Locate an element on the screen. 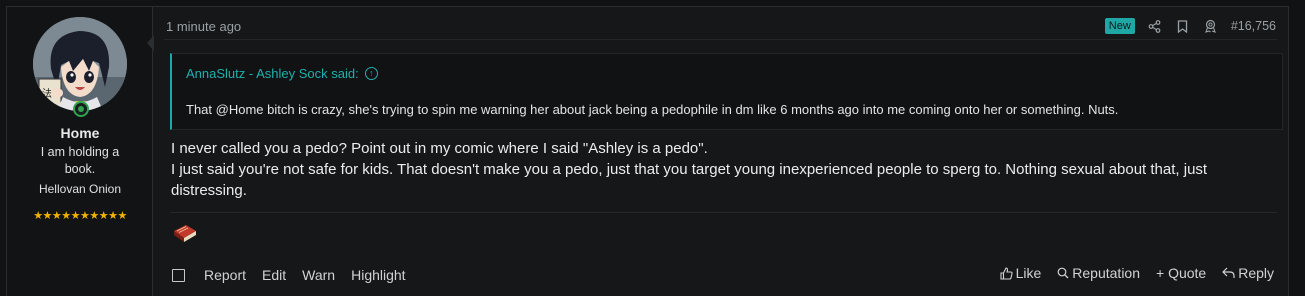 This screenshot has height=296, width=1305. reputation-label: Reputation is located at coordinates (1106, 273).